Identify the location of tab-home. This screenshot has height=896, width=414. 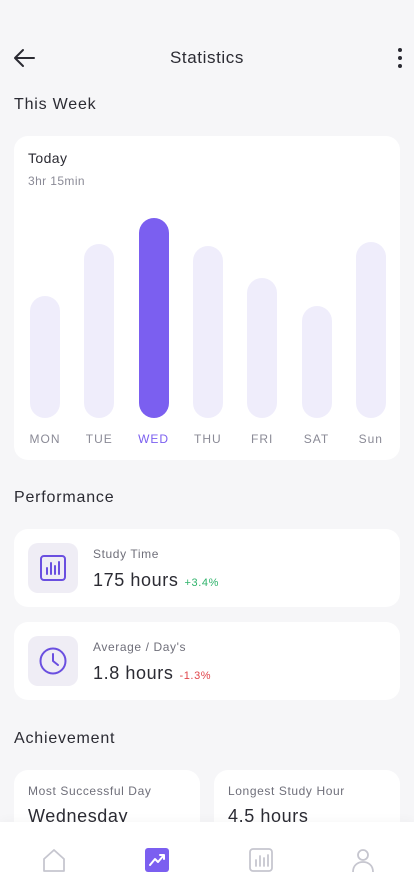
(54, 860).